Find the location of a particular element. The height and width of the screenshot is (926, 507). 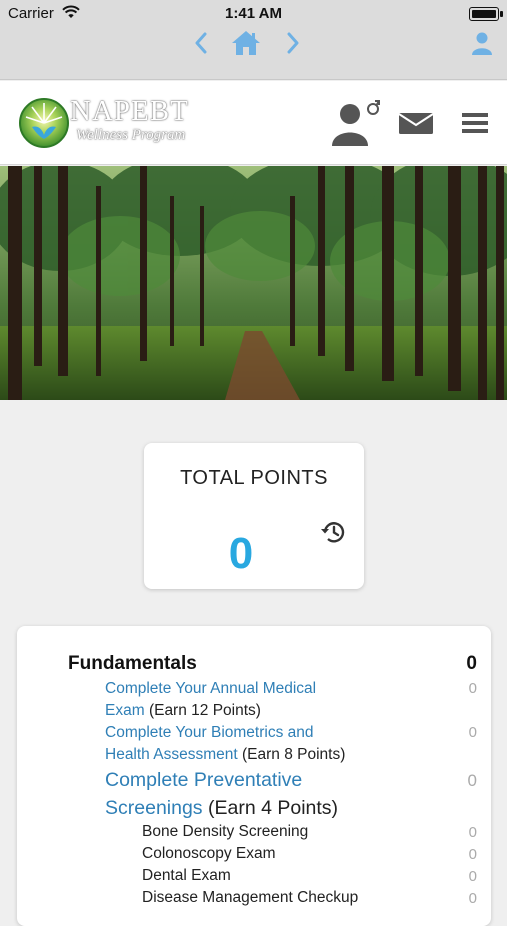

hamburger-menu-icon is located at coordinates (475, 123).